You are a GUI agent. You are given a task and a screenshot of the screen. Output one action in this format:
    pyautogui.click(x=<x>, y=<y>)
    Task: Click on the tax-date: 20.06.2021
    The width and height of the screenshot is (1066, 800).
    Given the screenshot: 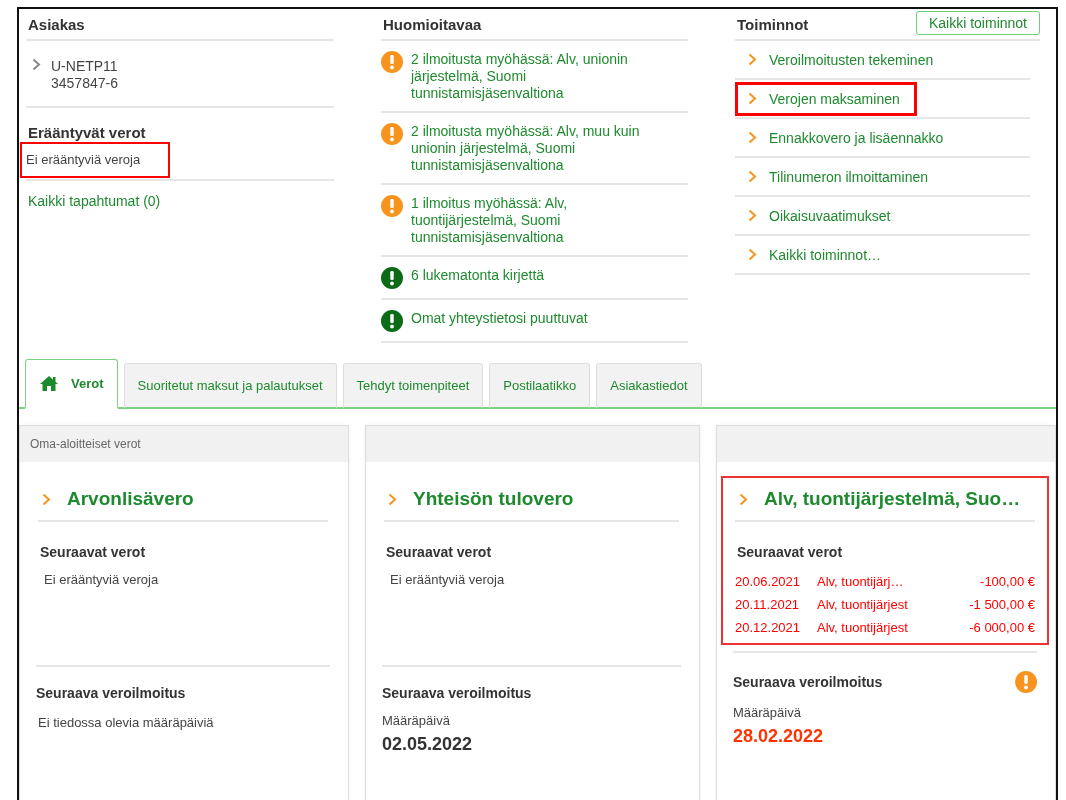 What is the action you would take?
    pyautogui.click(x=768, y=581)
    